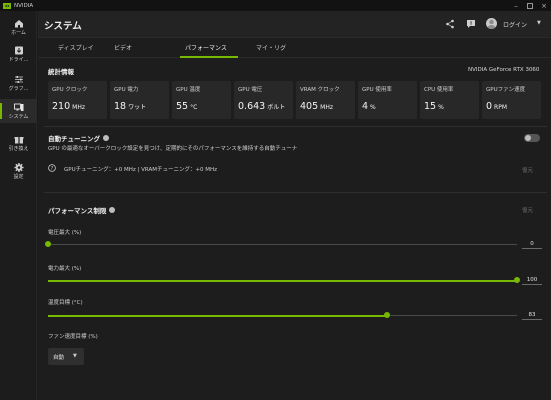 The image size is (551, 400). I want to click on performance-limits-reset-button: 復元, so click(527, 210).